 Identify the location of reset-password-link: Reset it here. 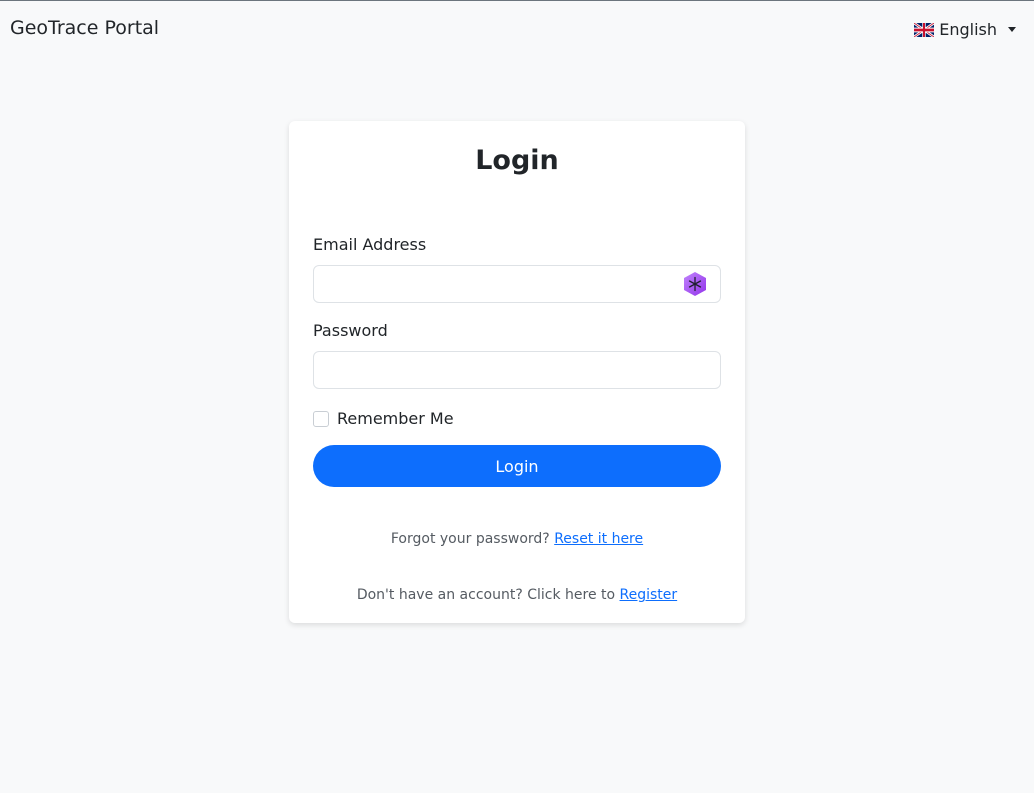
(598, 539).